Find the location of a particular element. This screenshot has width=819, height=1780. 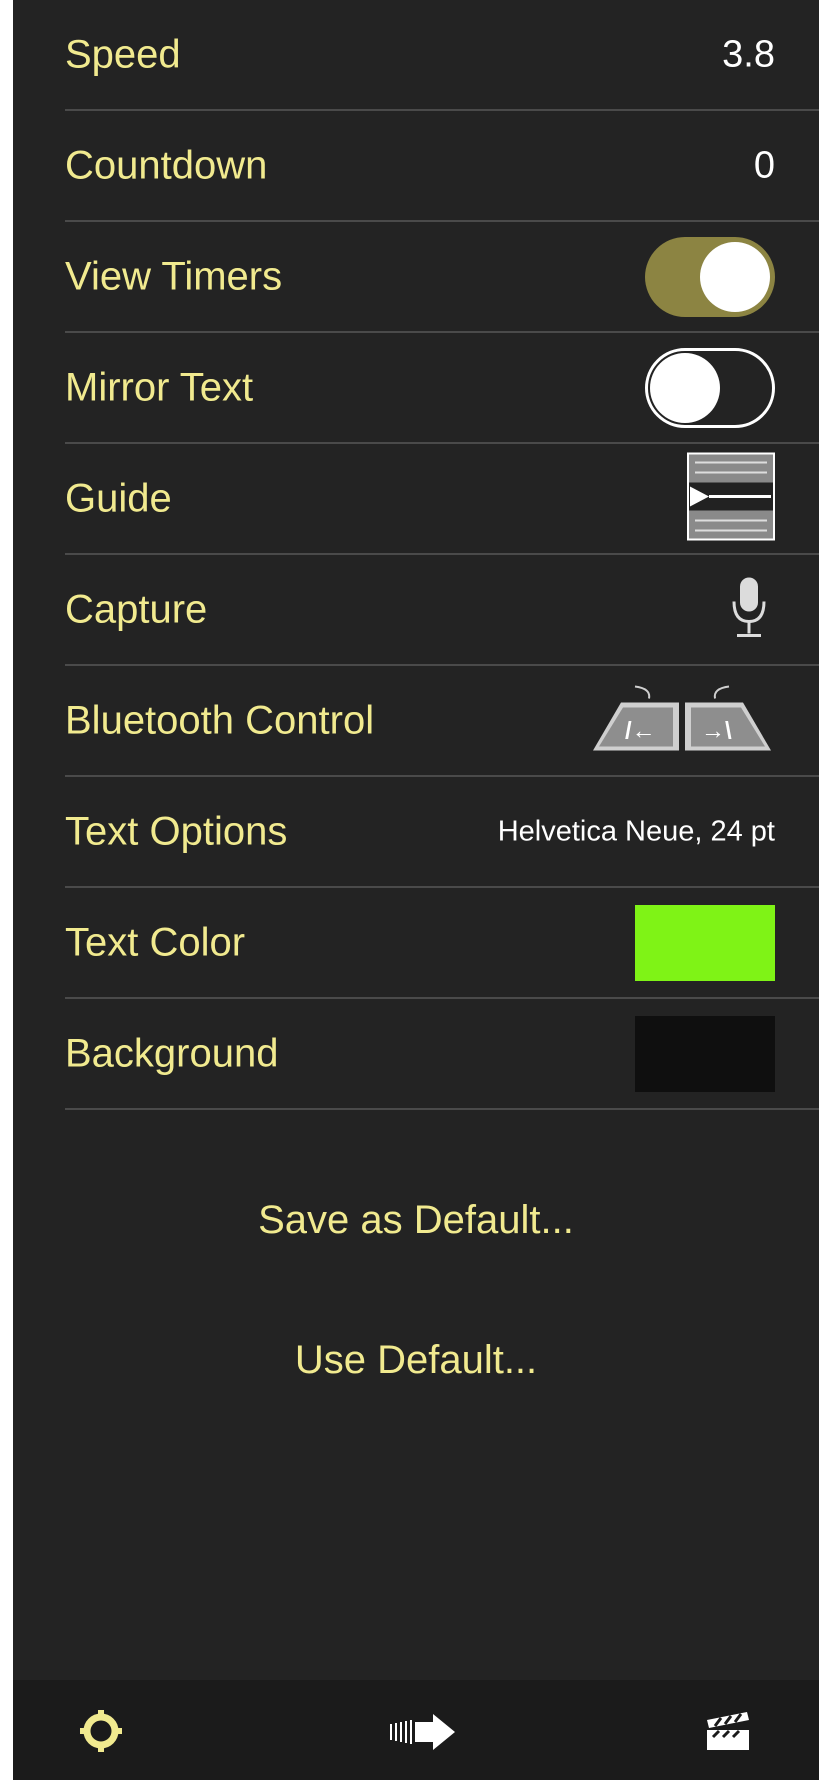

text-color-swatch is located at coordinates (705, 942).